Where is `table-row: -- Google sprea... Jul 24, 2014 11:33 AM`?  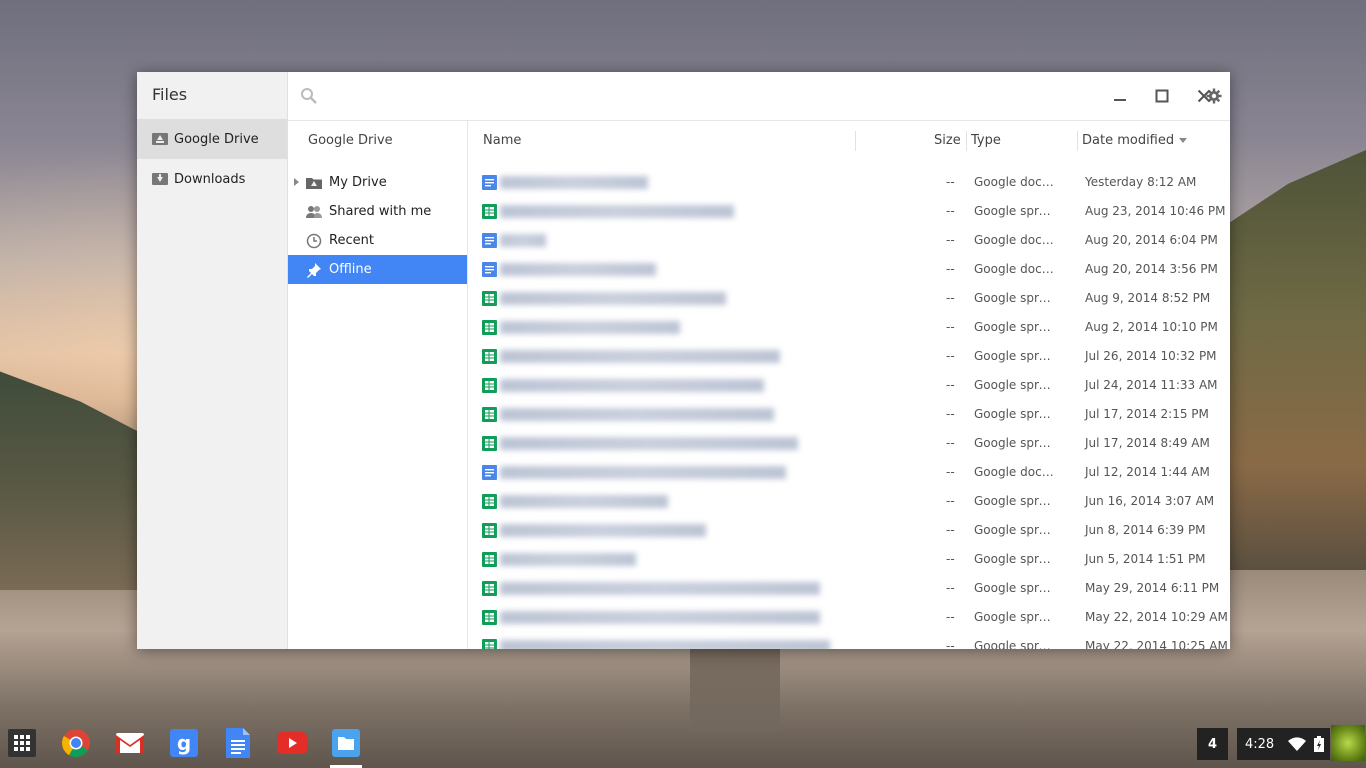 table-row: -- Google sprea... Jul 24, 2014 11:33 AM is located at coordinates (849, 385).